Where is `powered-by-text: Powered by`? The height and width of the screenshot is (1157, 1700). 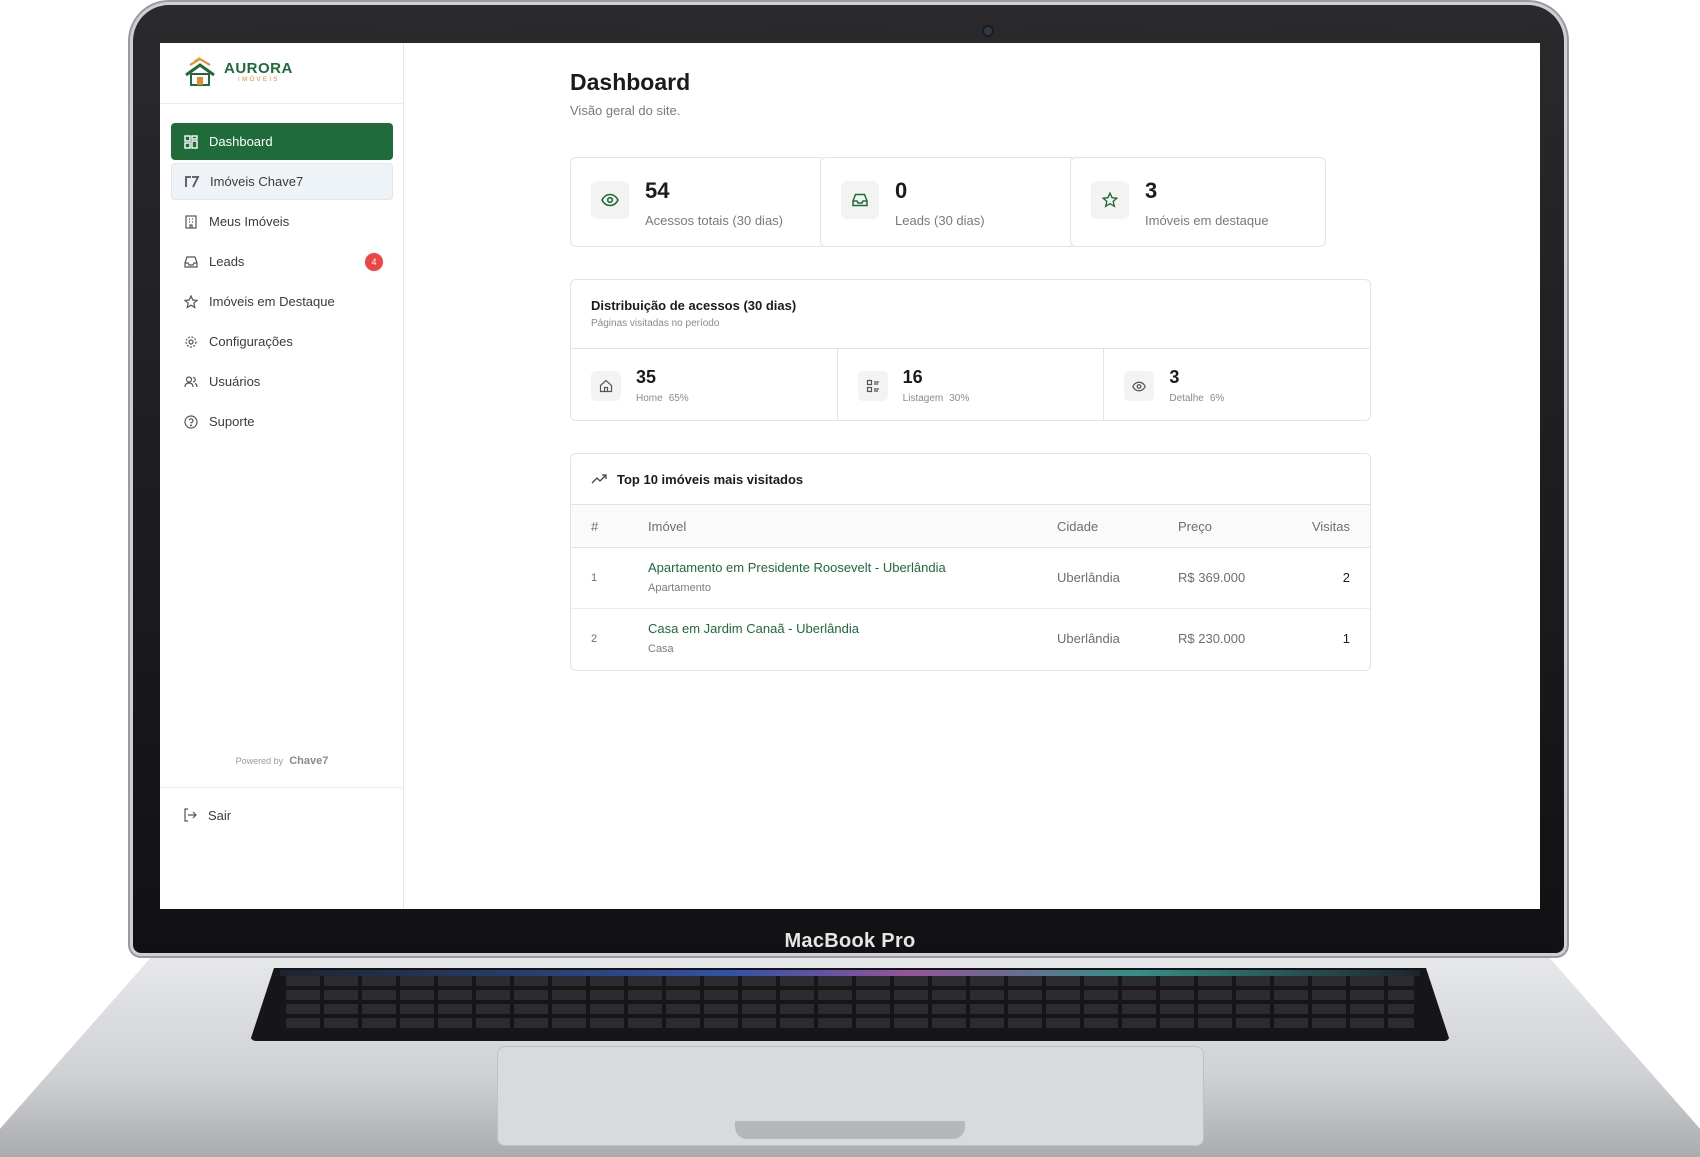
powered-by-text: Powered by is located at coordinates (259, 761).